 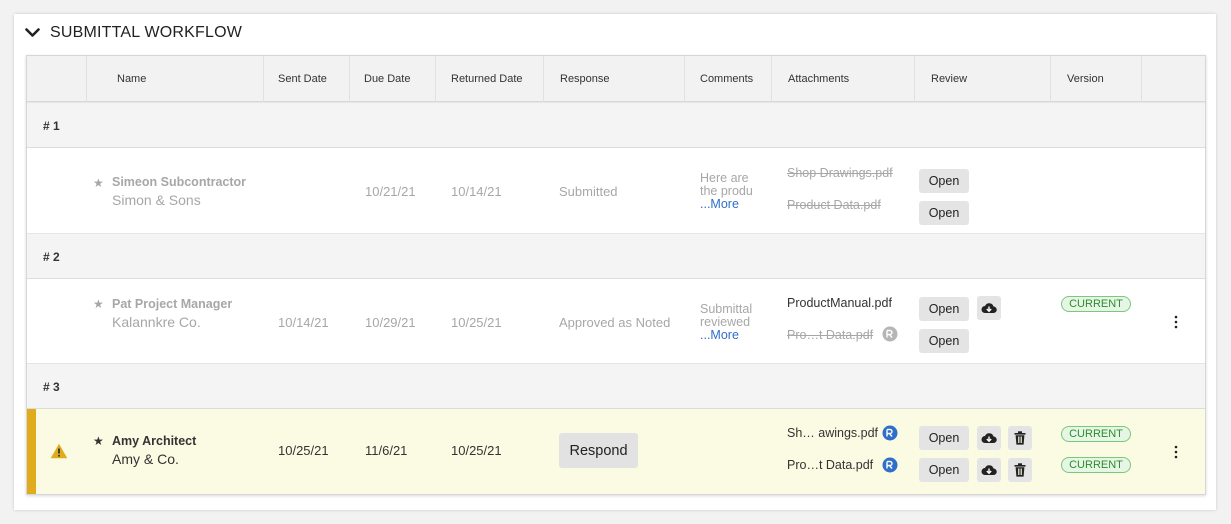 I want to click on section-header: SUBMITTAL WORKFLOW, so click(x=133, y=33).